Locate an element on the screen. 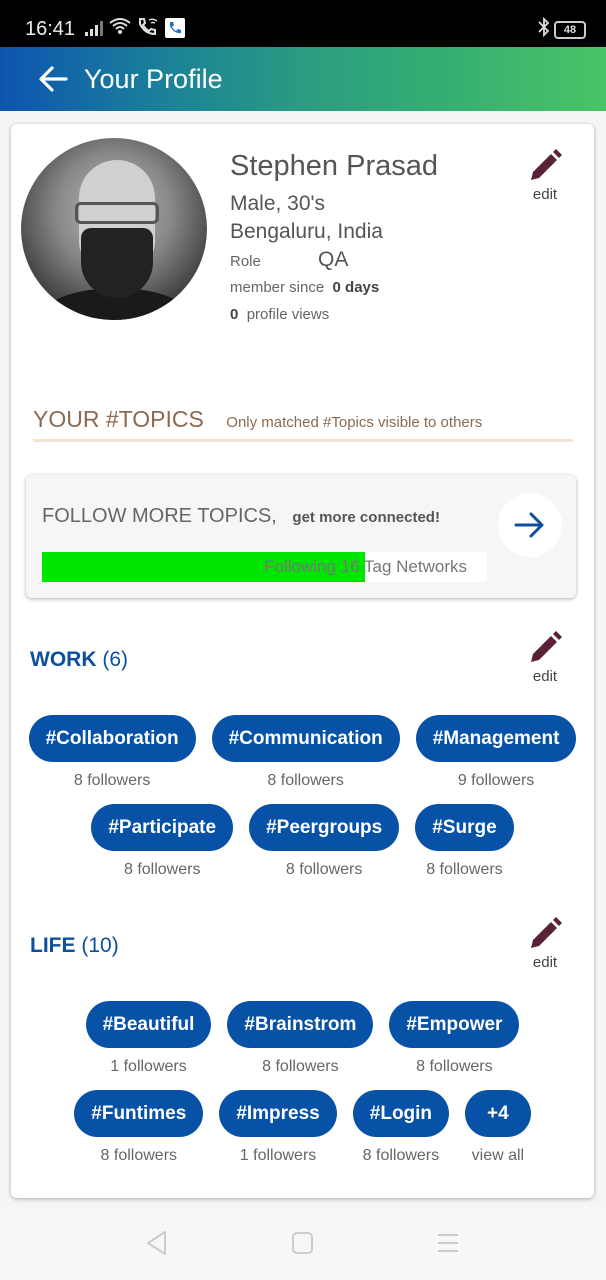 The height and width of the screenshot is (1280, 606). signal-icon is located at coordinates (94, 28).